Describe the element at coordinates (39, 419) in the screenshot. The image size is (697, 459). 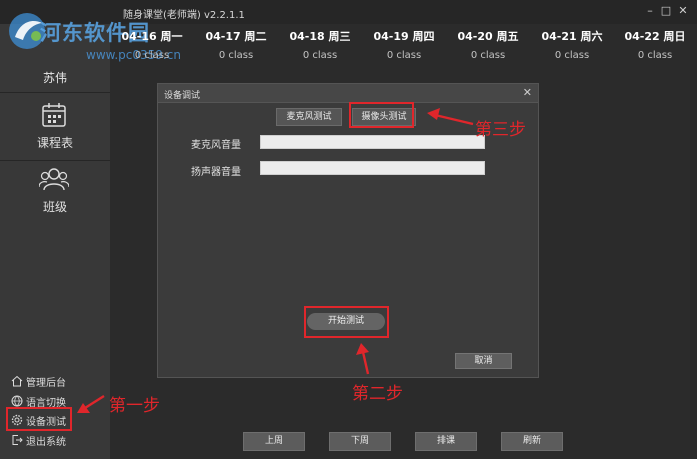
I see `device-test-highlight` at that location.